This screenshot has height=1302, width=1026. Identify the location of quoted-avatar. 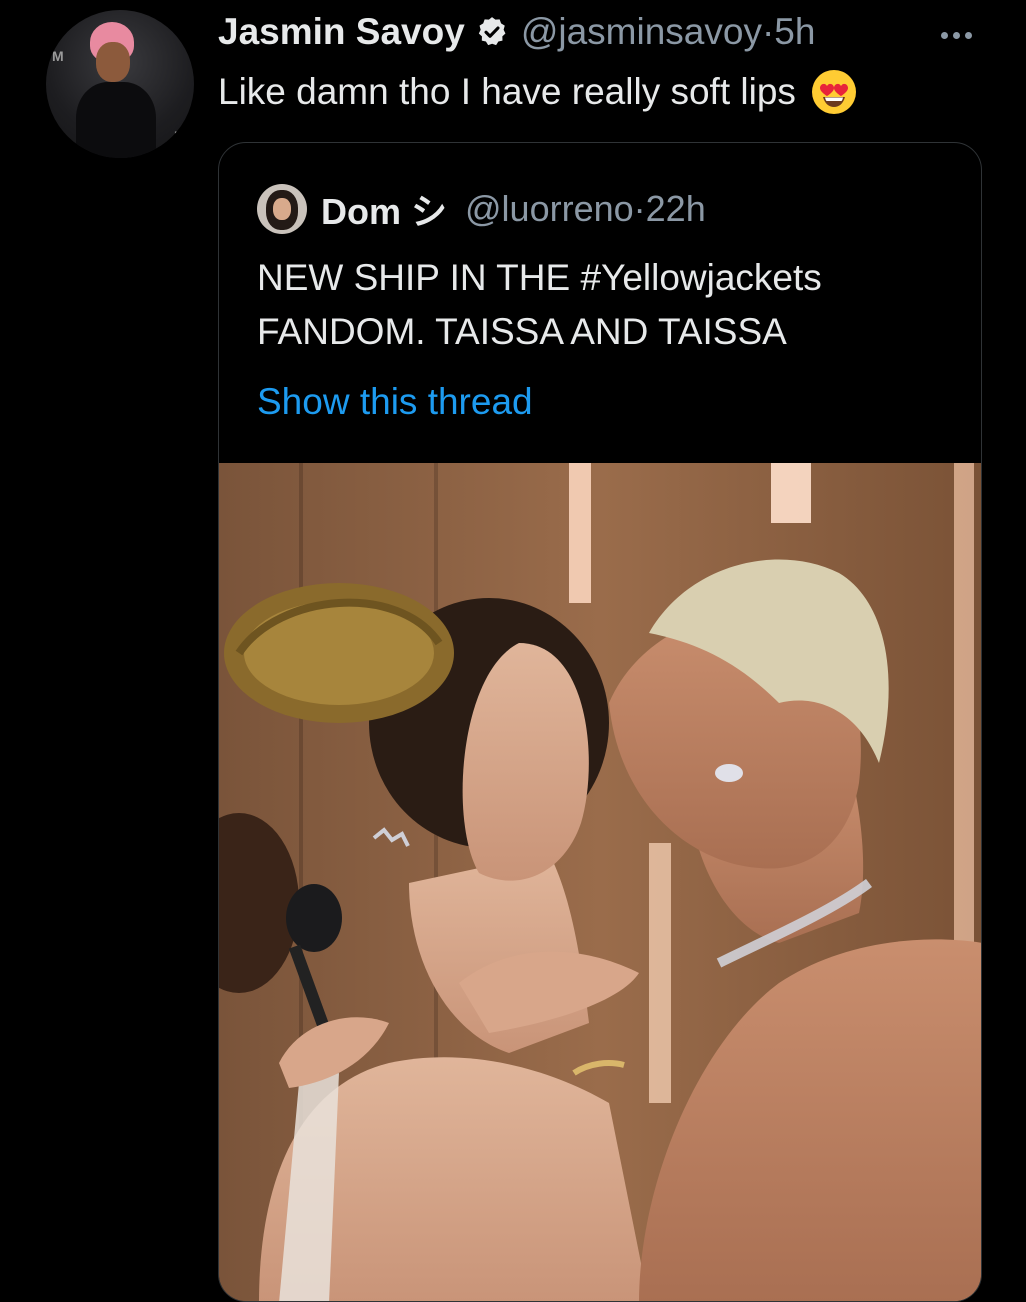
(282, 209).